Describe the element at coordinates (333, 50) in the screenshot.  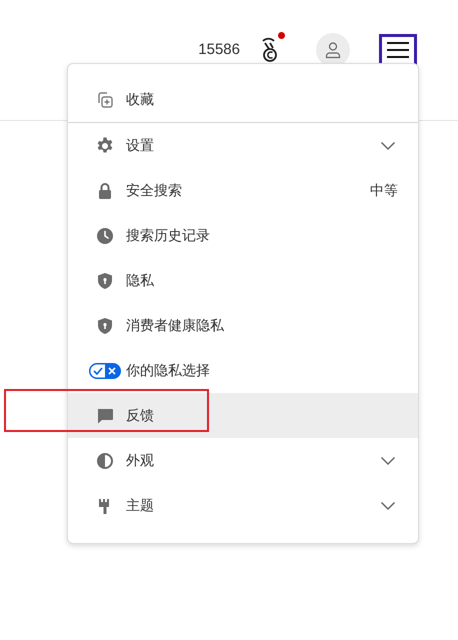
I see `person-icon` at that location.